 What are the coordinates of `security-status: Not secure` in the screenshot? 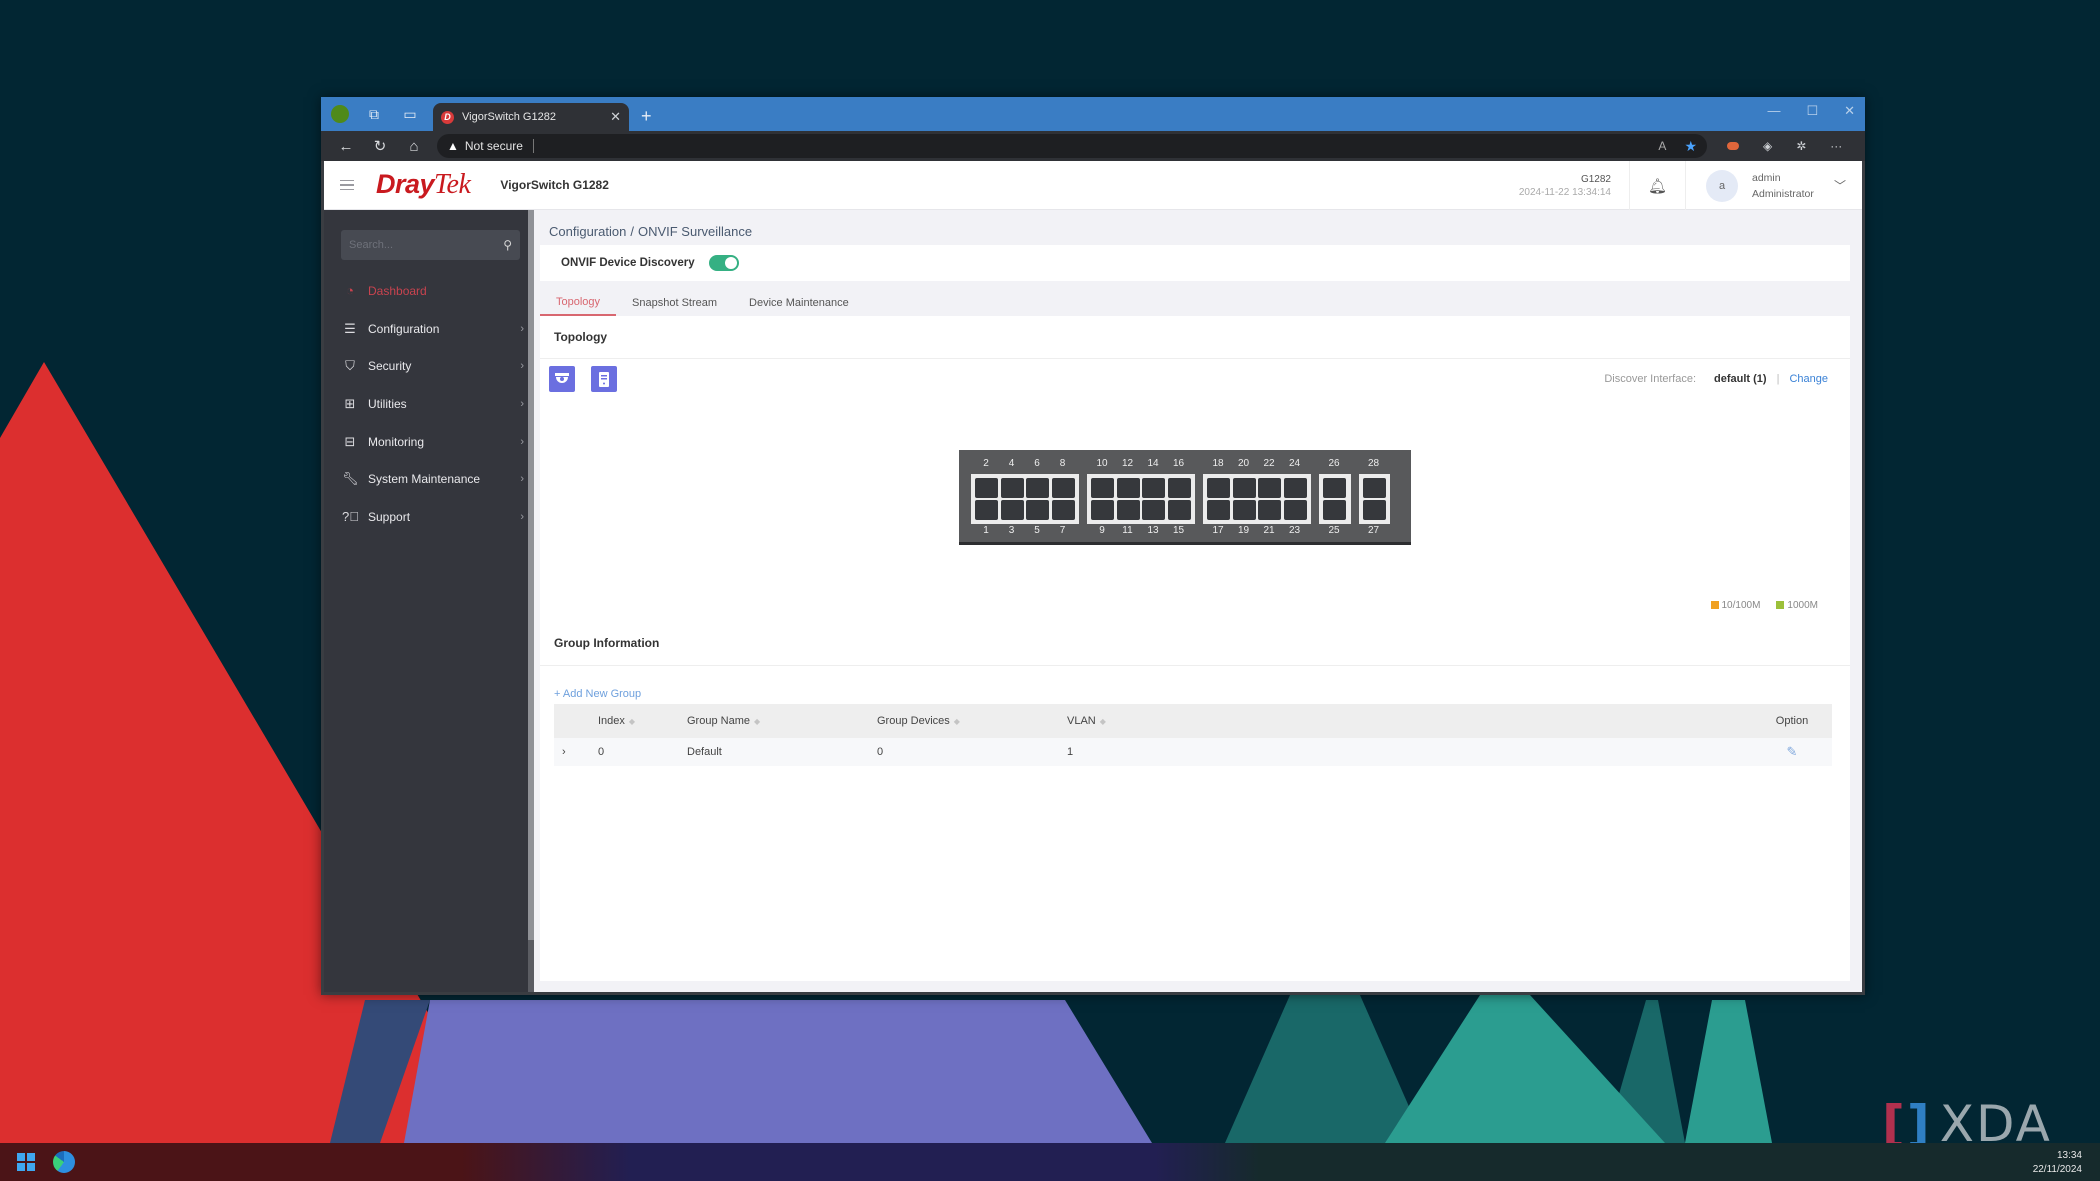 It's located at (494, 146).